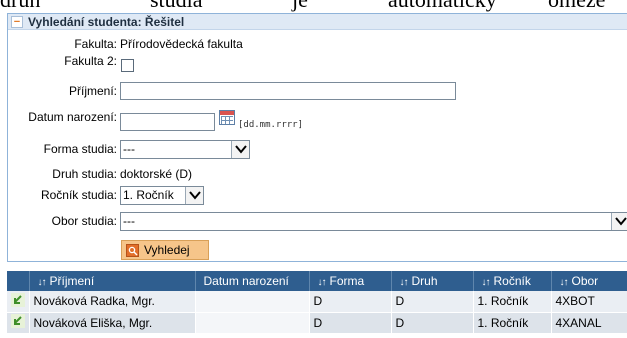 This screenshot has width=627, height=338. Describe the element at coordinates (72, 117) in the screenshot. I see `datum-label: Datum narození:` at that location.